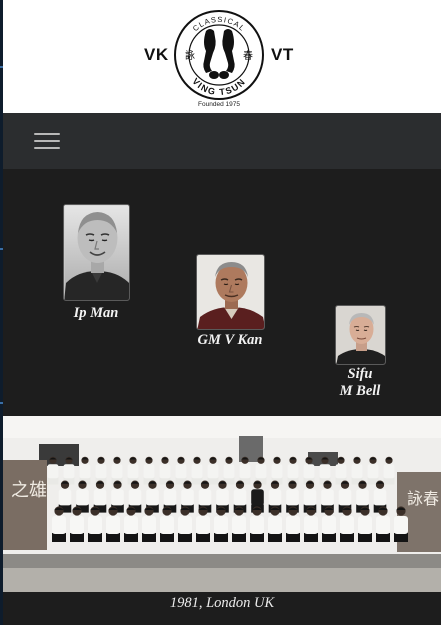 This screenshot has width=441, height=625. I want to click on ip-man-portrait, so click(96, 252).